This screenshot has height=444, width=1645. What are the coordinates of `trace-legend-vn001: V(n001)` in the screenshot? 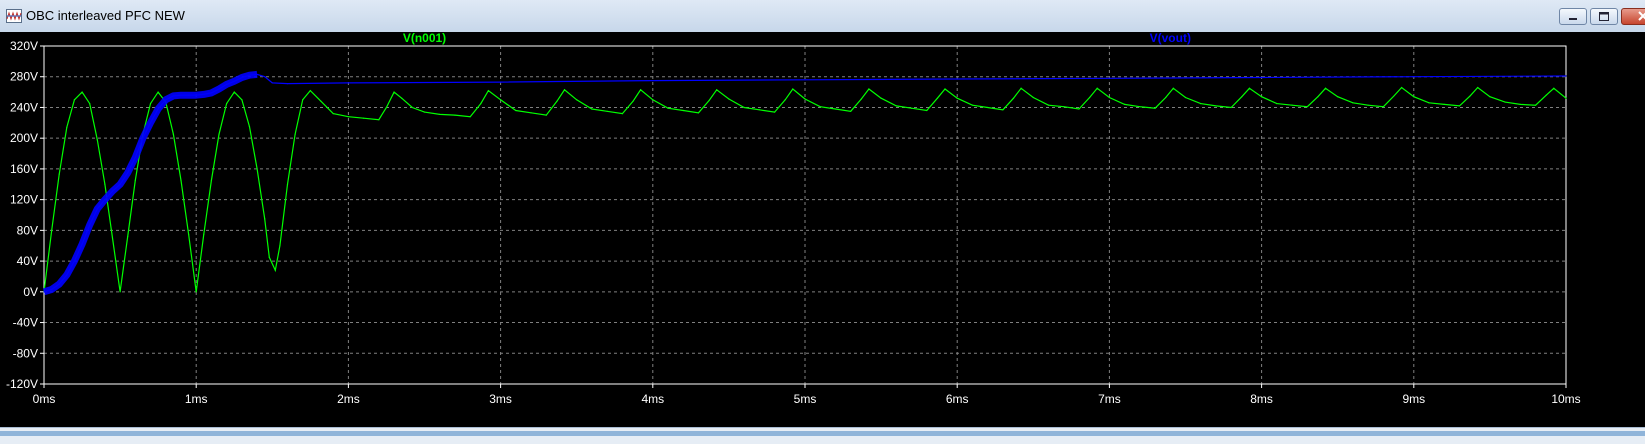 It's located at (424, 38).